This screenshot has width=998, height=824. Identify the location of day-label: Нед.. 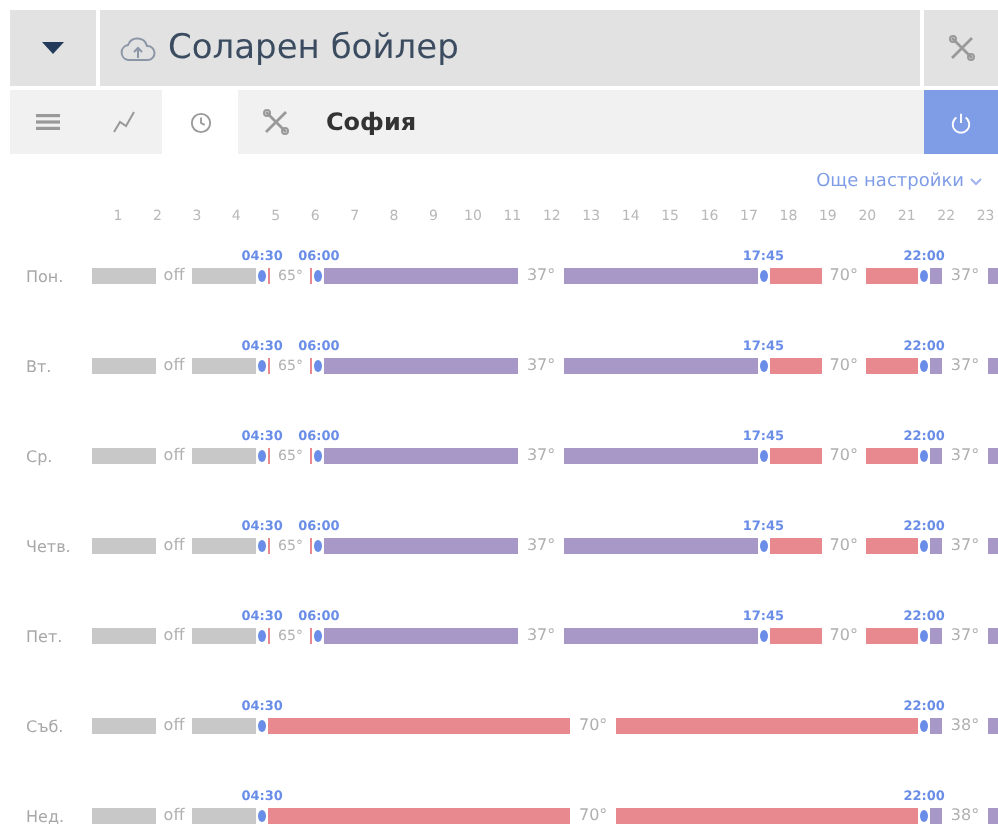
(45, 815).